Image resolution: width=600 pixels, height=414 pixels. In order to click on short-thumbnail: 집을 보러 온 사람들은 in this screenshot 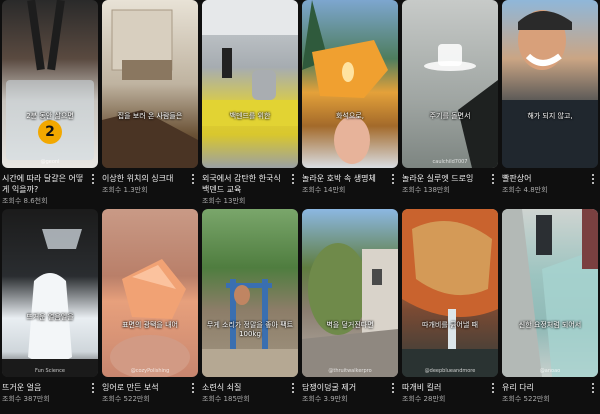, I will do `click(150, 84)`.